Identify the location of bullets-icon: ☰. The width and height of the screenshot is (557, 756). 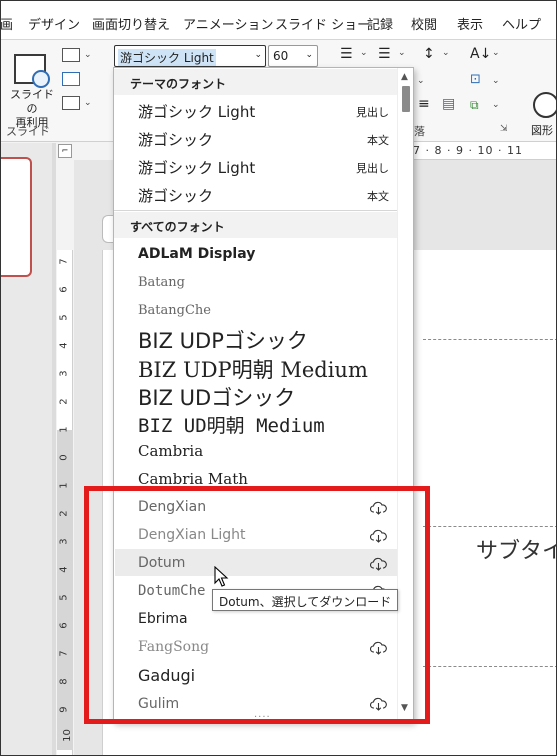
(346, 54).